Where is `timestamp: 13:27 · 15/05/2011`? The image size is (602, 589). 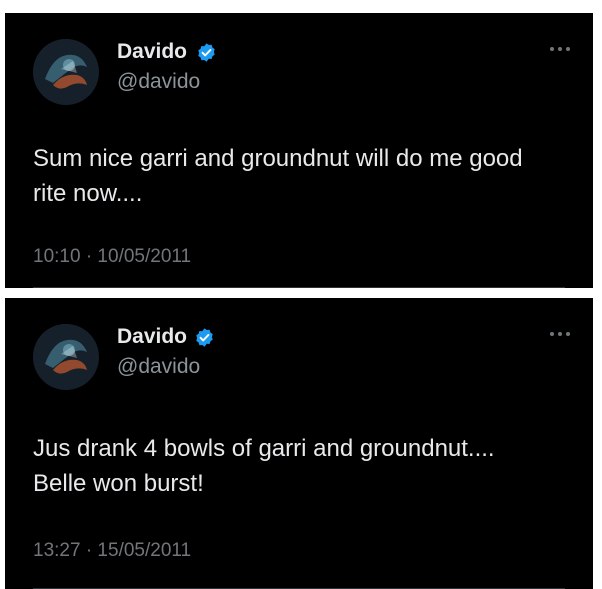
timestamp: 13:27 · 15/05/2011 is located at coordinates (112, 551).